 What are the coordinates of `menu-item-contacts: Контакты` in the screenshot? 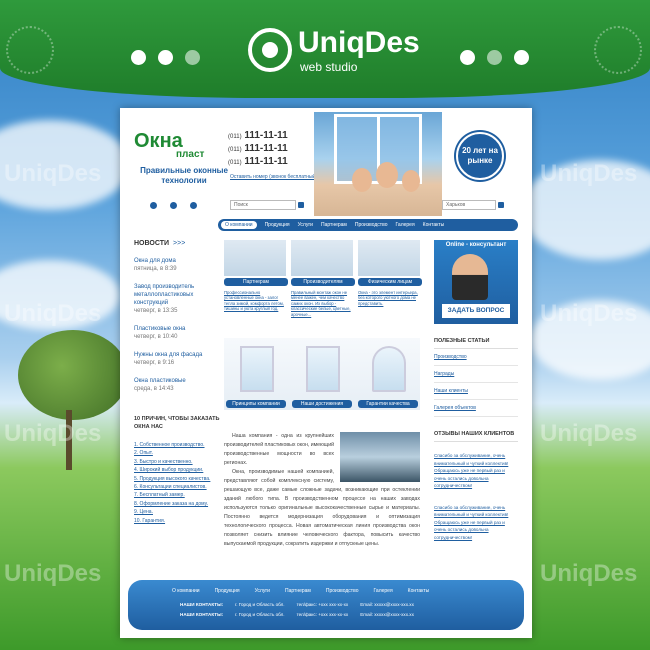 It's located at (434, 225).